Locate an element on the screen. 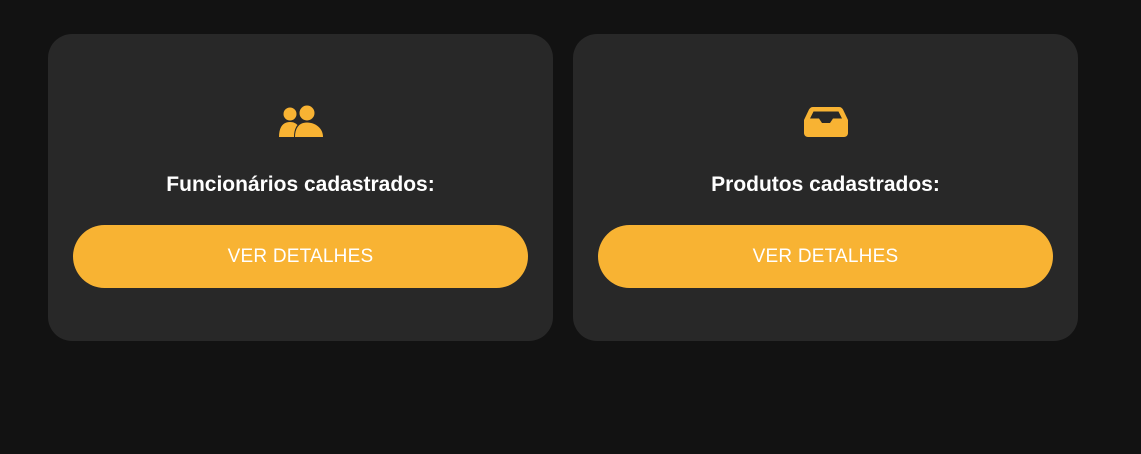 This screenshot has width=1141, height=454. inbox-tray-icon is located at coordinates (826, 122).